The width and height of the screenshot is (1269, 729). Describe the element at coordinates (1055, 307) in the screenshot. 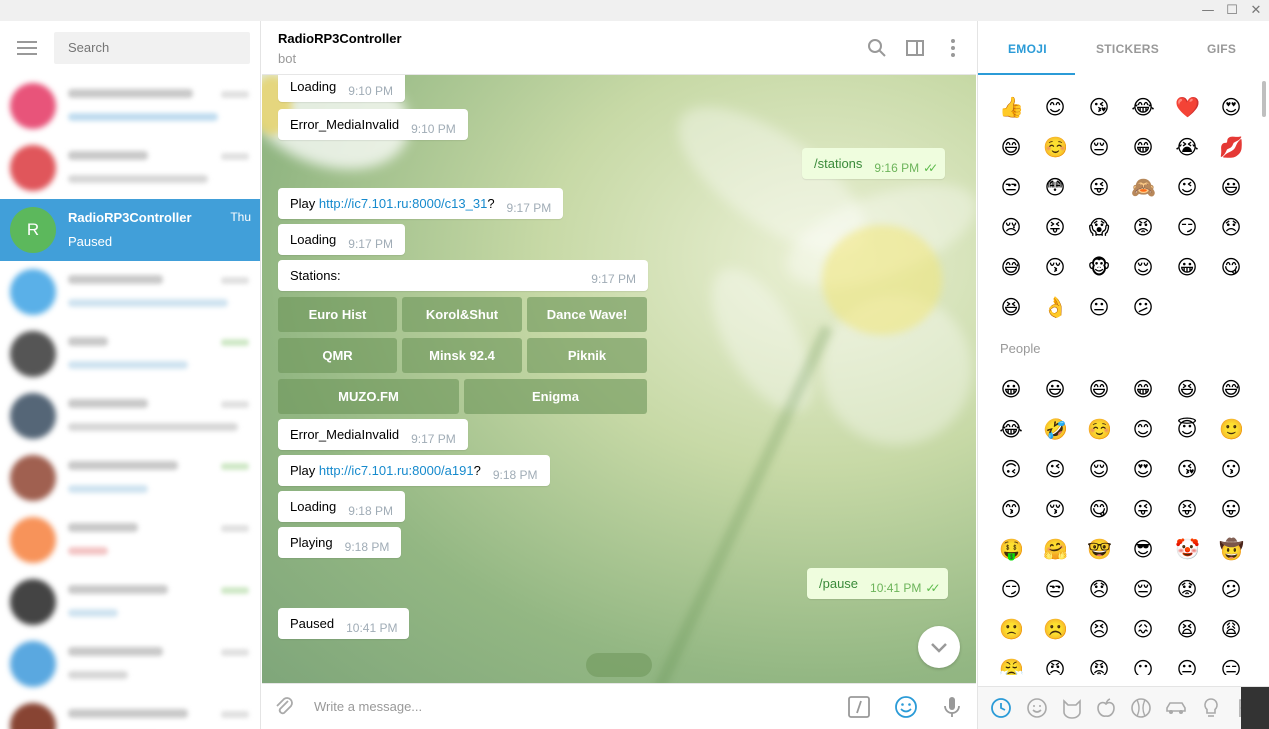

I see `emoji-item: 👌` at that location.